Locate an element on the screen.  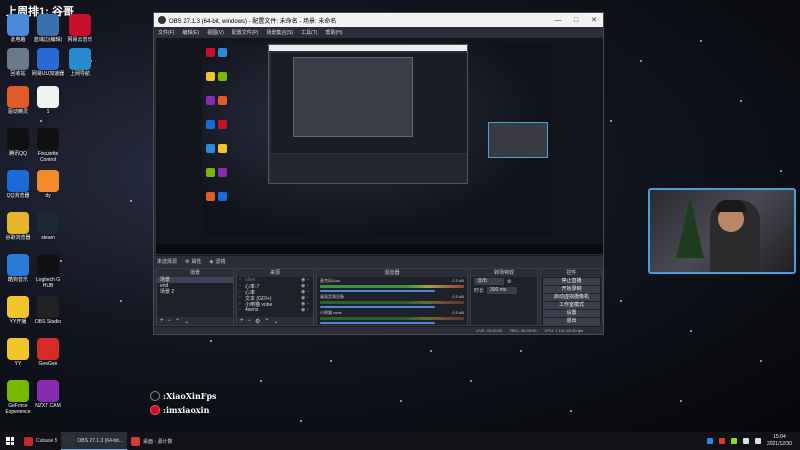
filters-button: ◈ 滤镜 is located at coordinates (218, 262).